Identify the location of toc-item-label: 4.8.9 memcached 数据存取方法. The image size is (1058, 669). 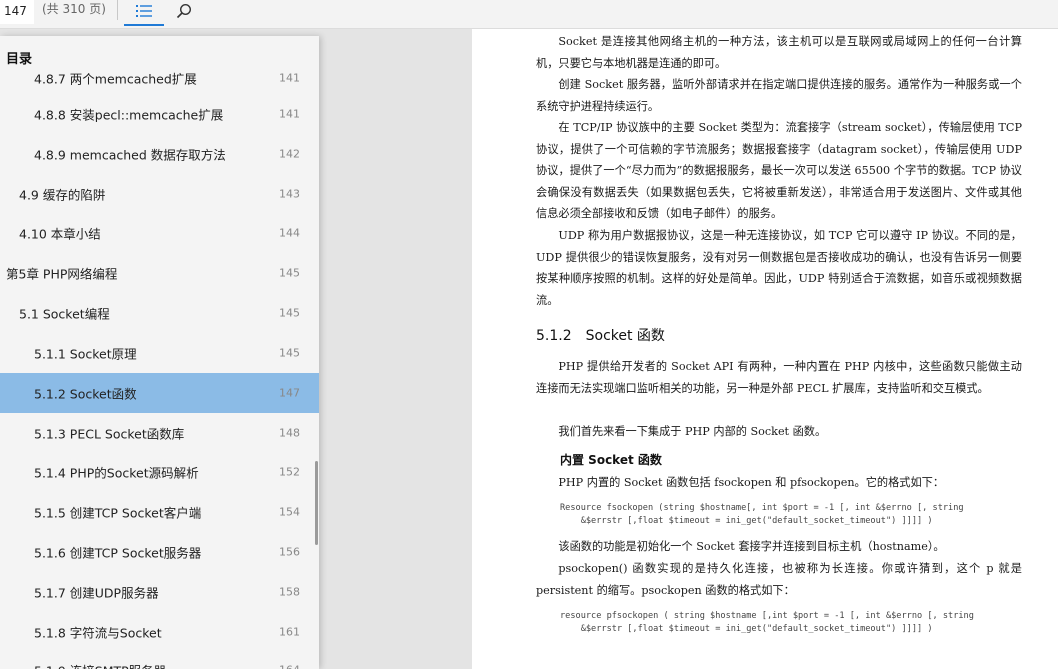
(130, 155).